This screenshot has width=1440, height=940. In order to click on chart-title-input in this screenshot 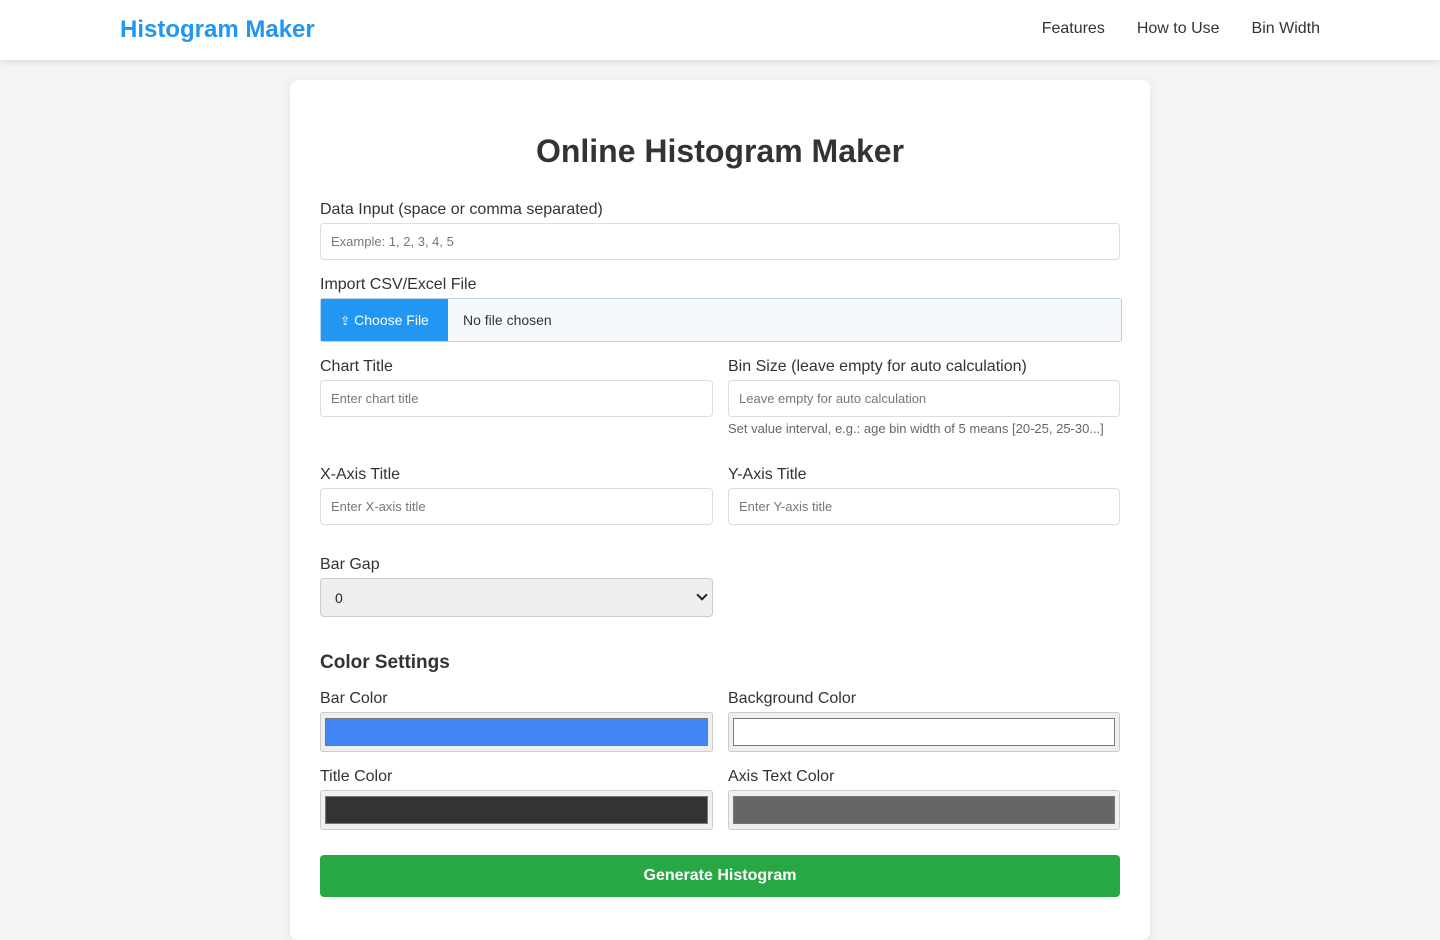, I will do `click(516, 398)`.